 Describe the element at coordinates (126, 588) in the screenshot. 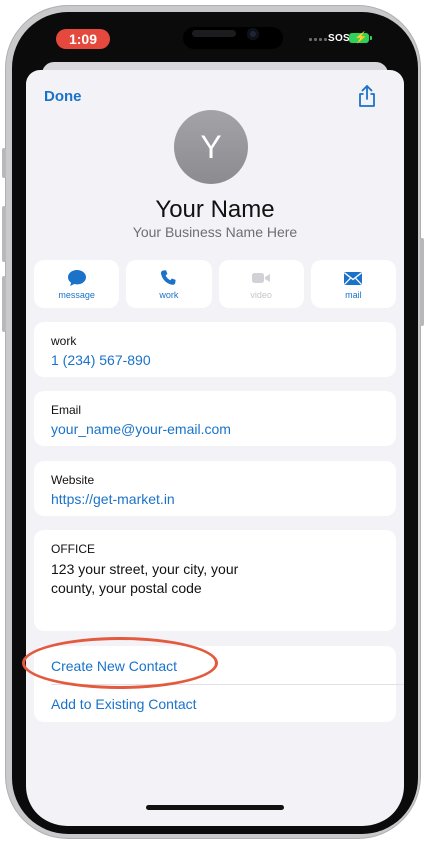

I see `address-line-2: county, your postal code` at that location.